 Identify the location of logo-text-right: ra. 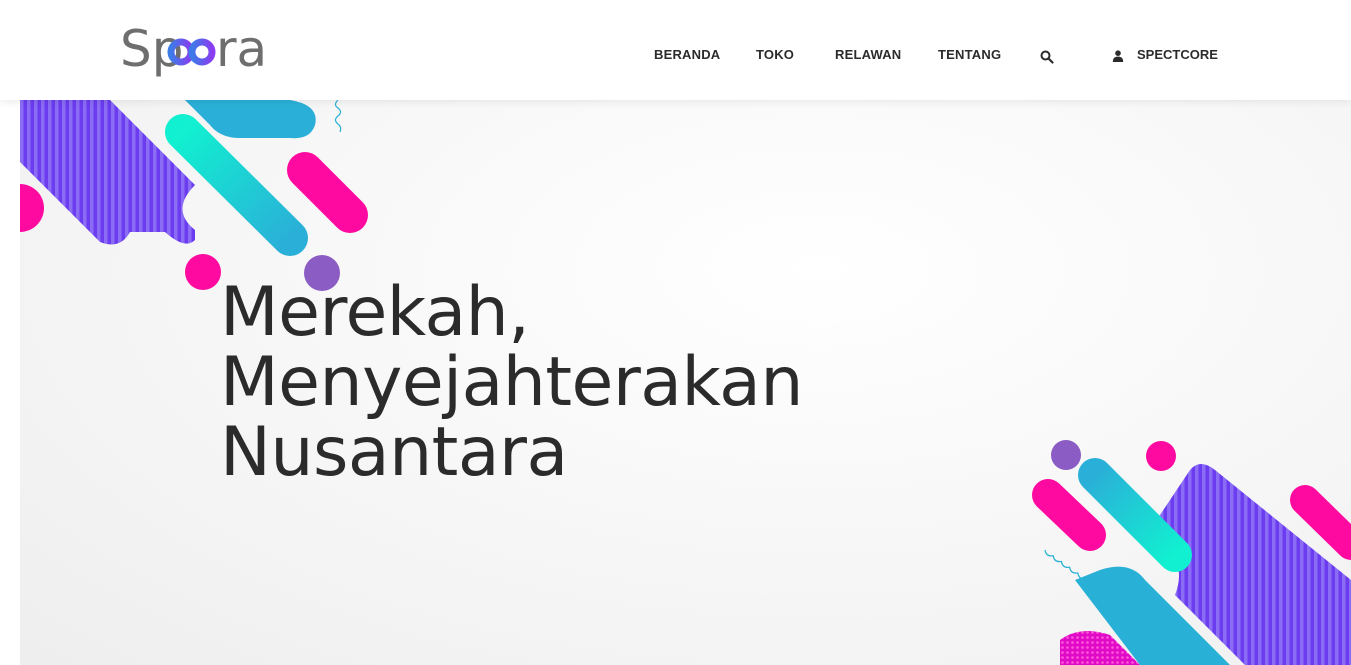
(241, 49).